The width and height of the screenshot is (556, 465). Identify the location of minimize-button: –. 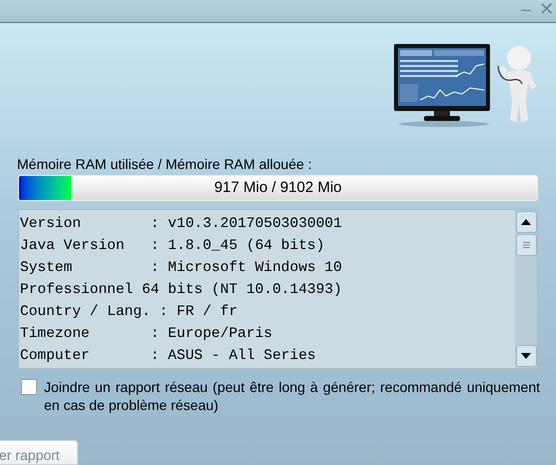
(525, 9).